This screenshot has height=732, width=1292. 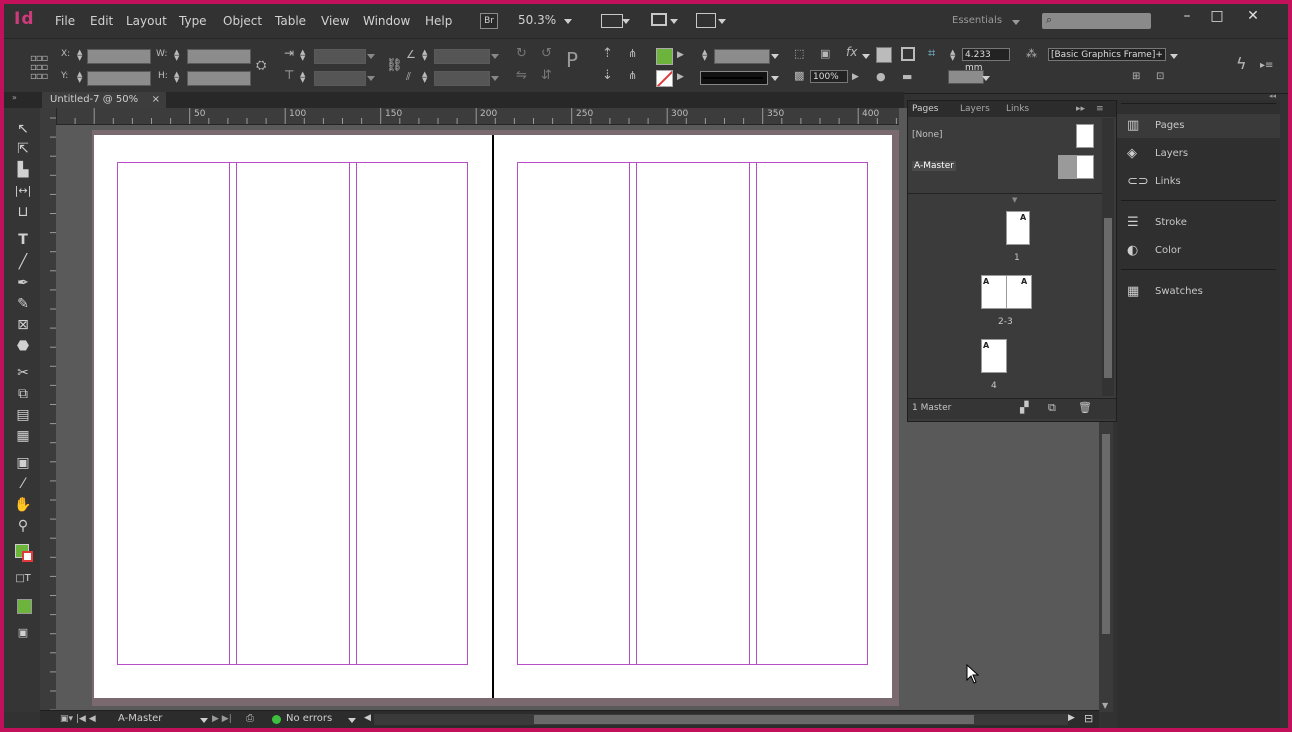 What do you see at coordinates (352, 720) in the screenshot?
I see `preflight-chevron-down-icon` at bounding box center [352, 720].